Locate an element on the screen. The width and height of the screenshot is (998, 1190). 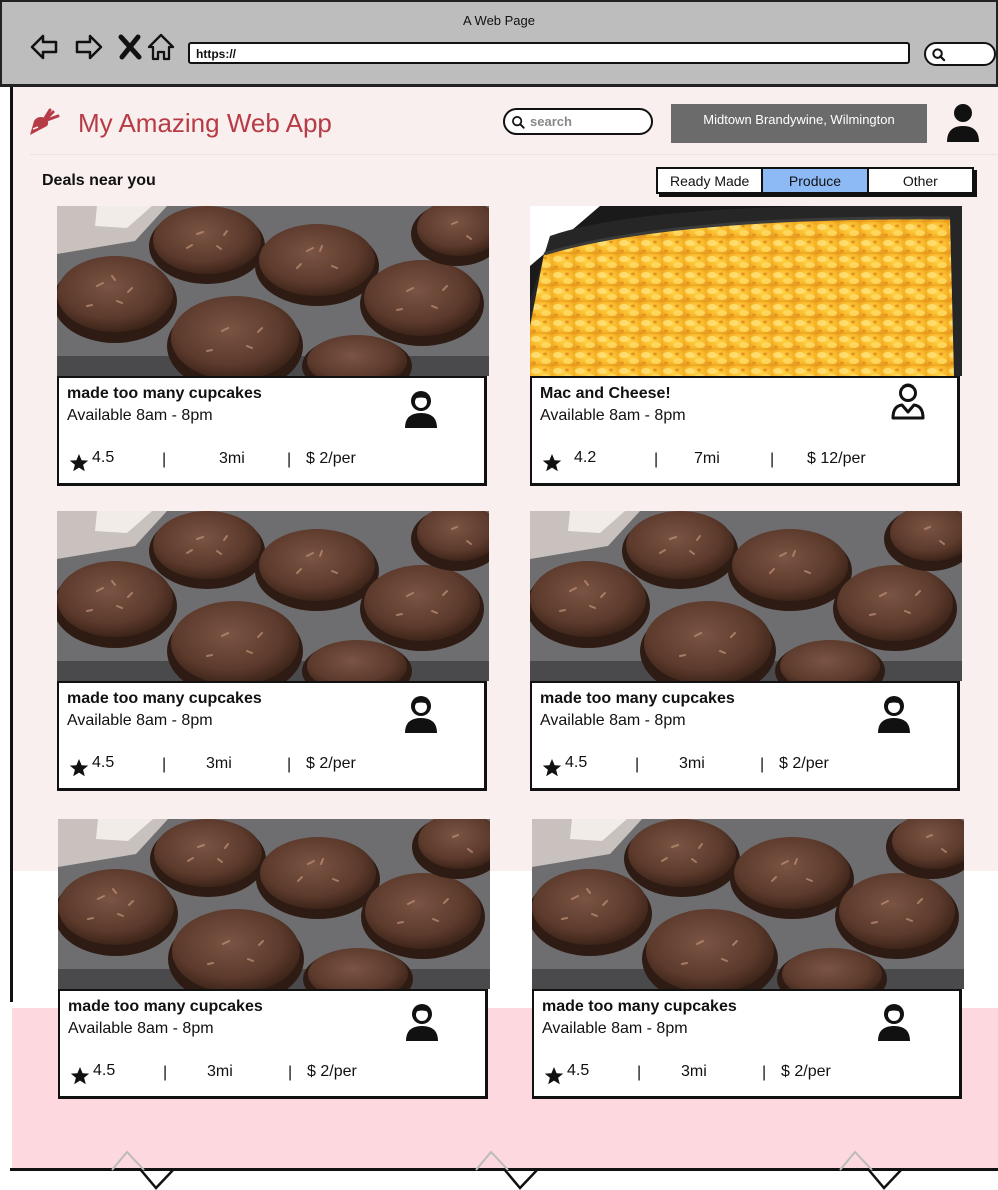
listing-title: Mac and Cheese! is located at coordinates (605, 394).